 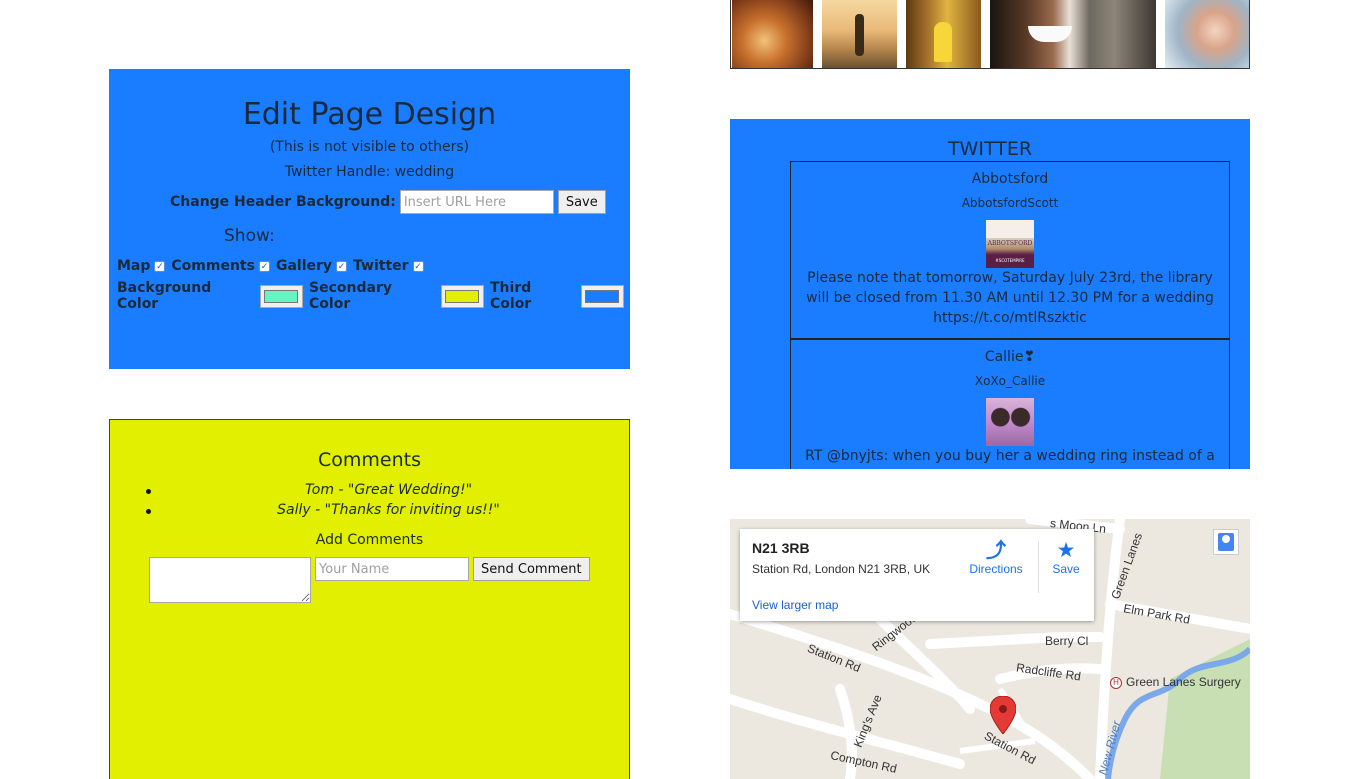 What do you see at coordinates (1066, 569) in the screenshot?
I see `map-save-label: Save` at bounding box center [1066, 569].